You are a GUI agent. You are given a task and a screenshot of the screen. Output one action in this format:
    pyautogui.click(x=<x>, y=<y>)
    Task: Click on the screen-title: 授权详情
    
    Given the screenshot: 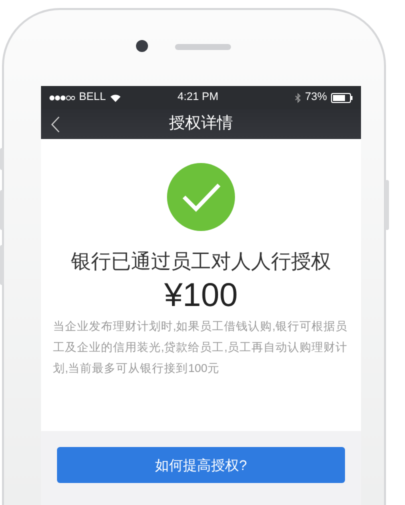 What is the action you would take?
    pyautogui.click(x=201, y=124)
    